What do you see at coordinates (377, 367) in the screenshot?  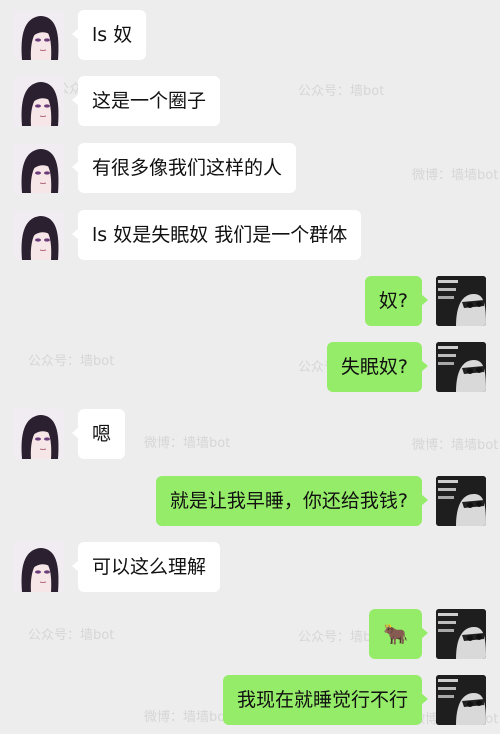 I see `message-bubble-sent: 失眠奴?` at bounding box center [377, 367].